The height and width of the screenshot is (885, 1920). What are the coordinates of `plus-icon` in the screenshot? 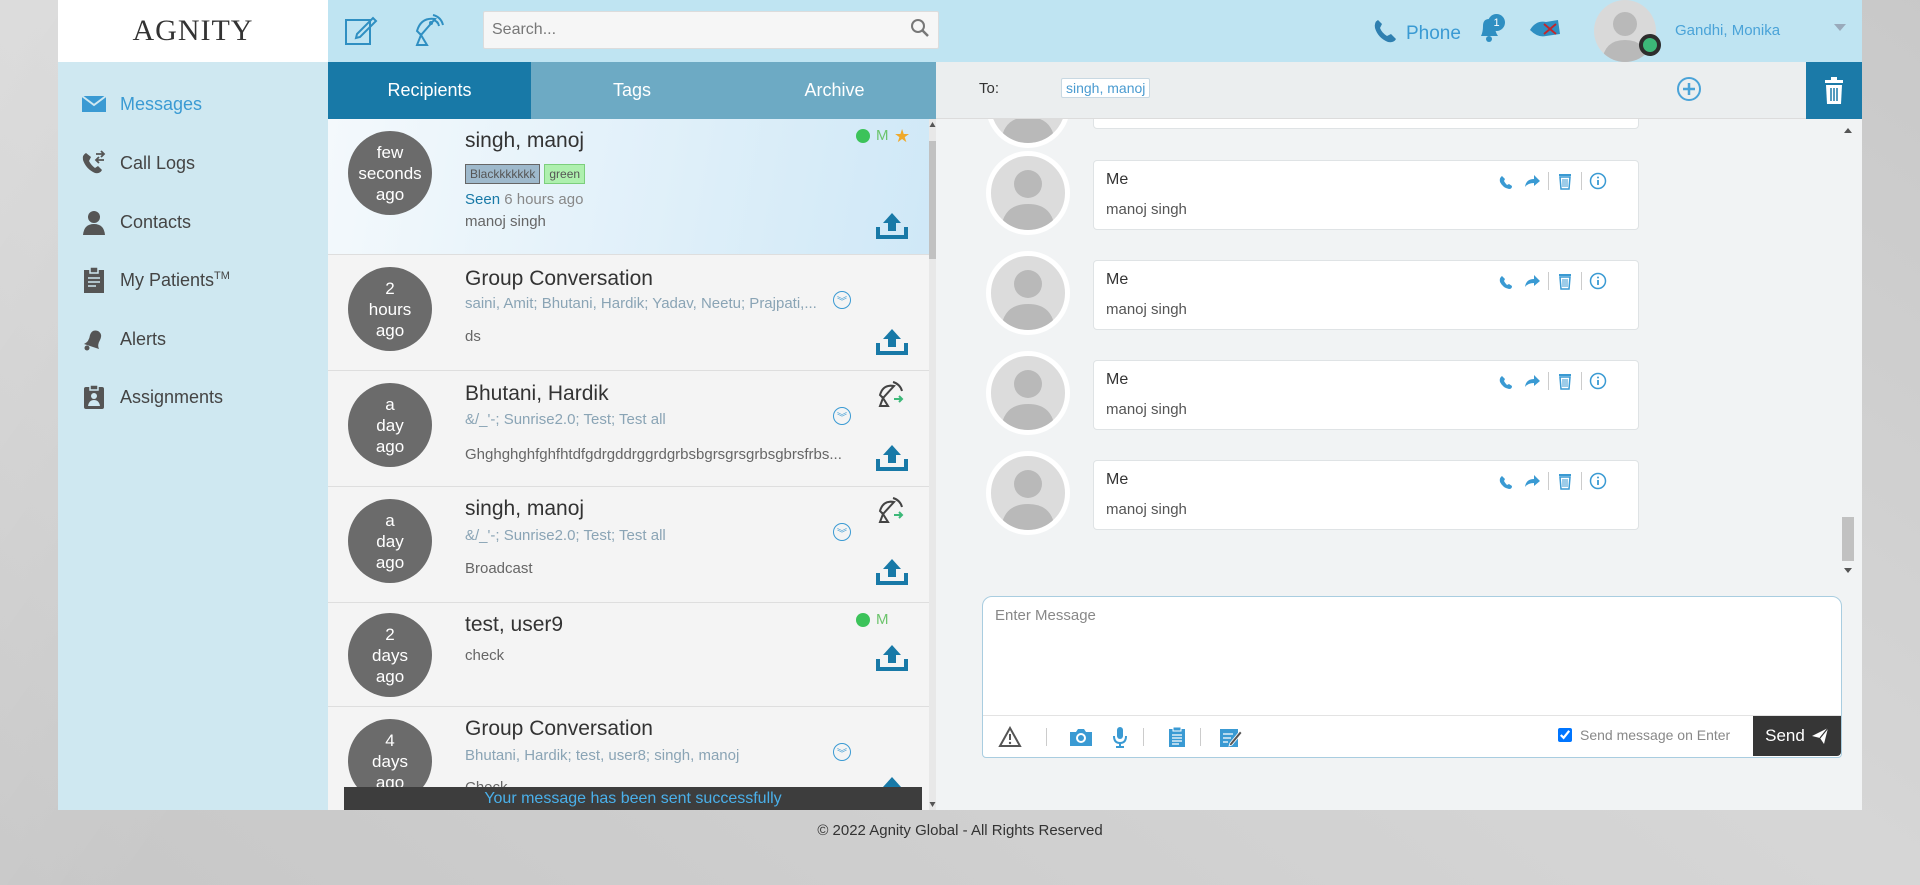 It's located at (1689, 89).